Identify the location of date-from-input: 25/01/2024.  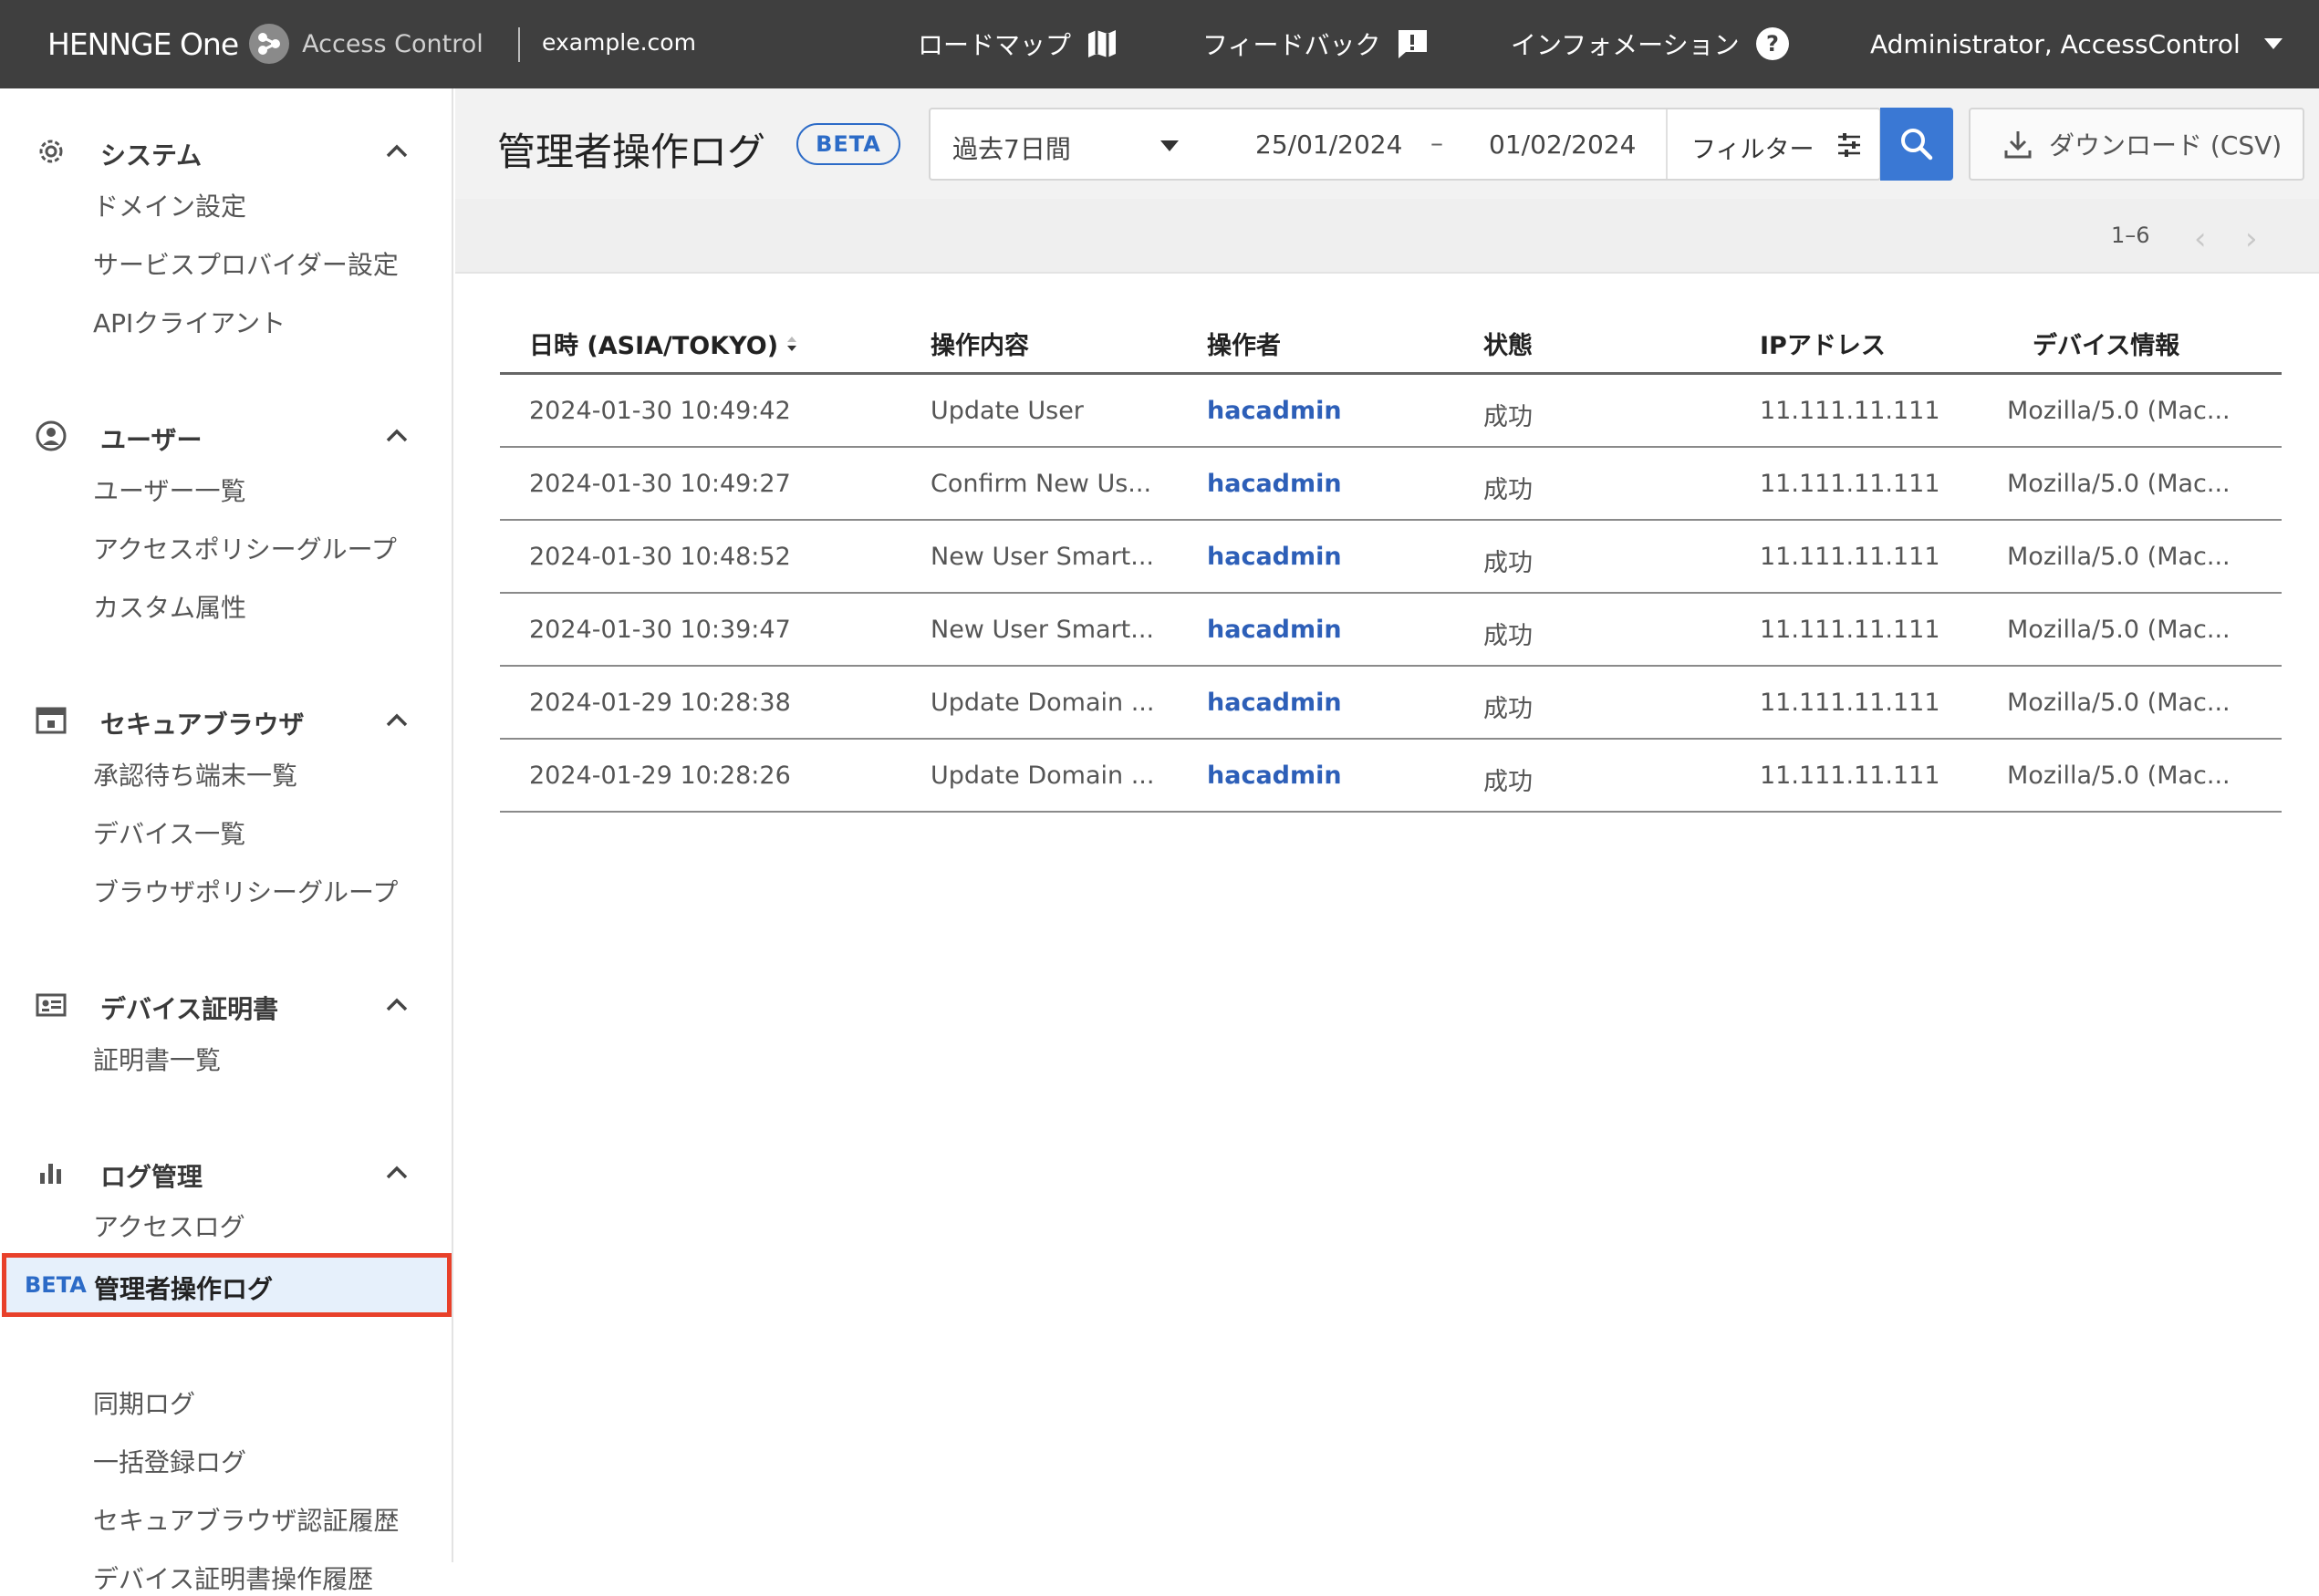
(1328, 145).